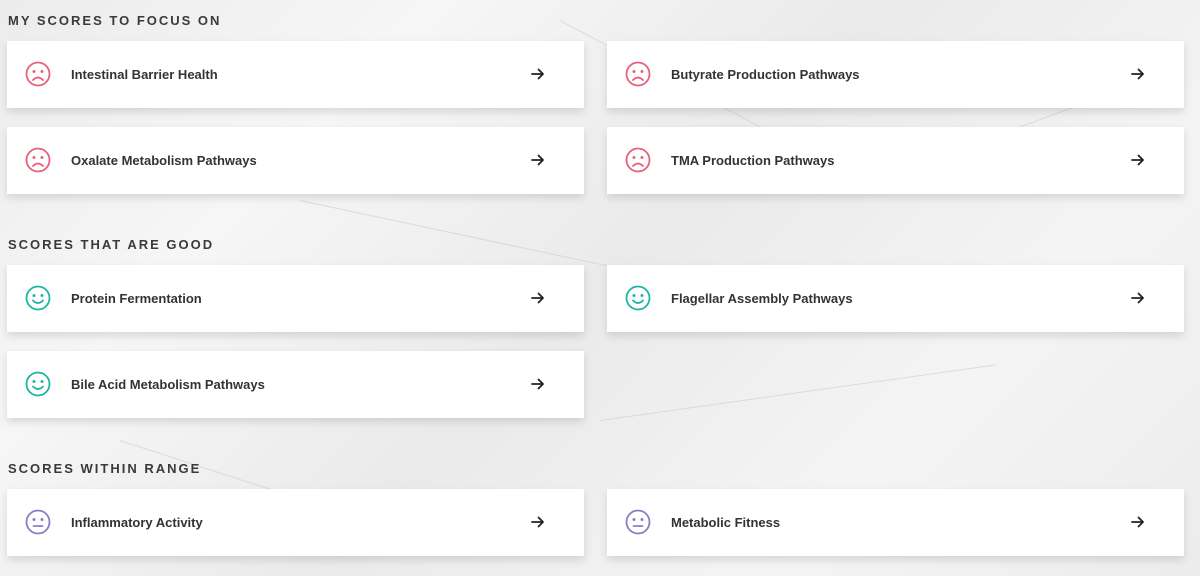 The width and height of the screenshot is (1200, 576). I want to click on score-label: Inflammatory Activity, so click(137, 522).